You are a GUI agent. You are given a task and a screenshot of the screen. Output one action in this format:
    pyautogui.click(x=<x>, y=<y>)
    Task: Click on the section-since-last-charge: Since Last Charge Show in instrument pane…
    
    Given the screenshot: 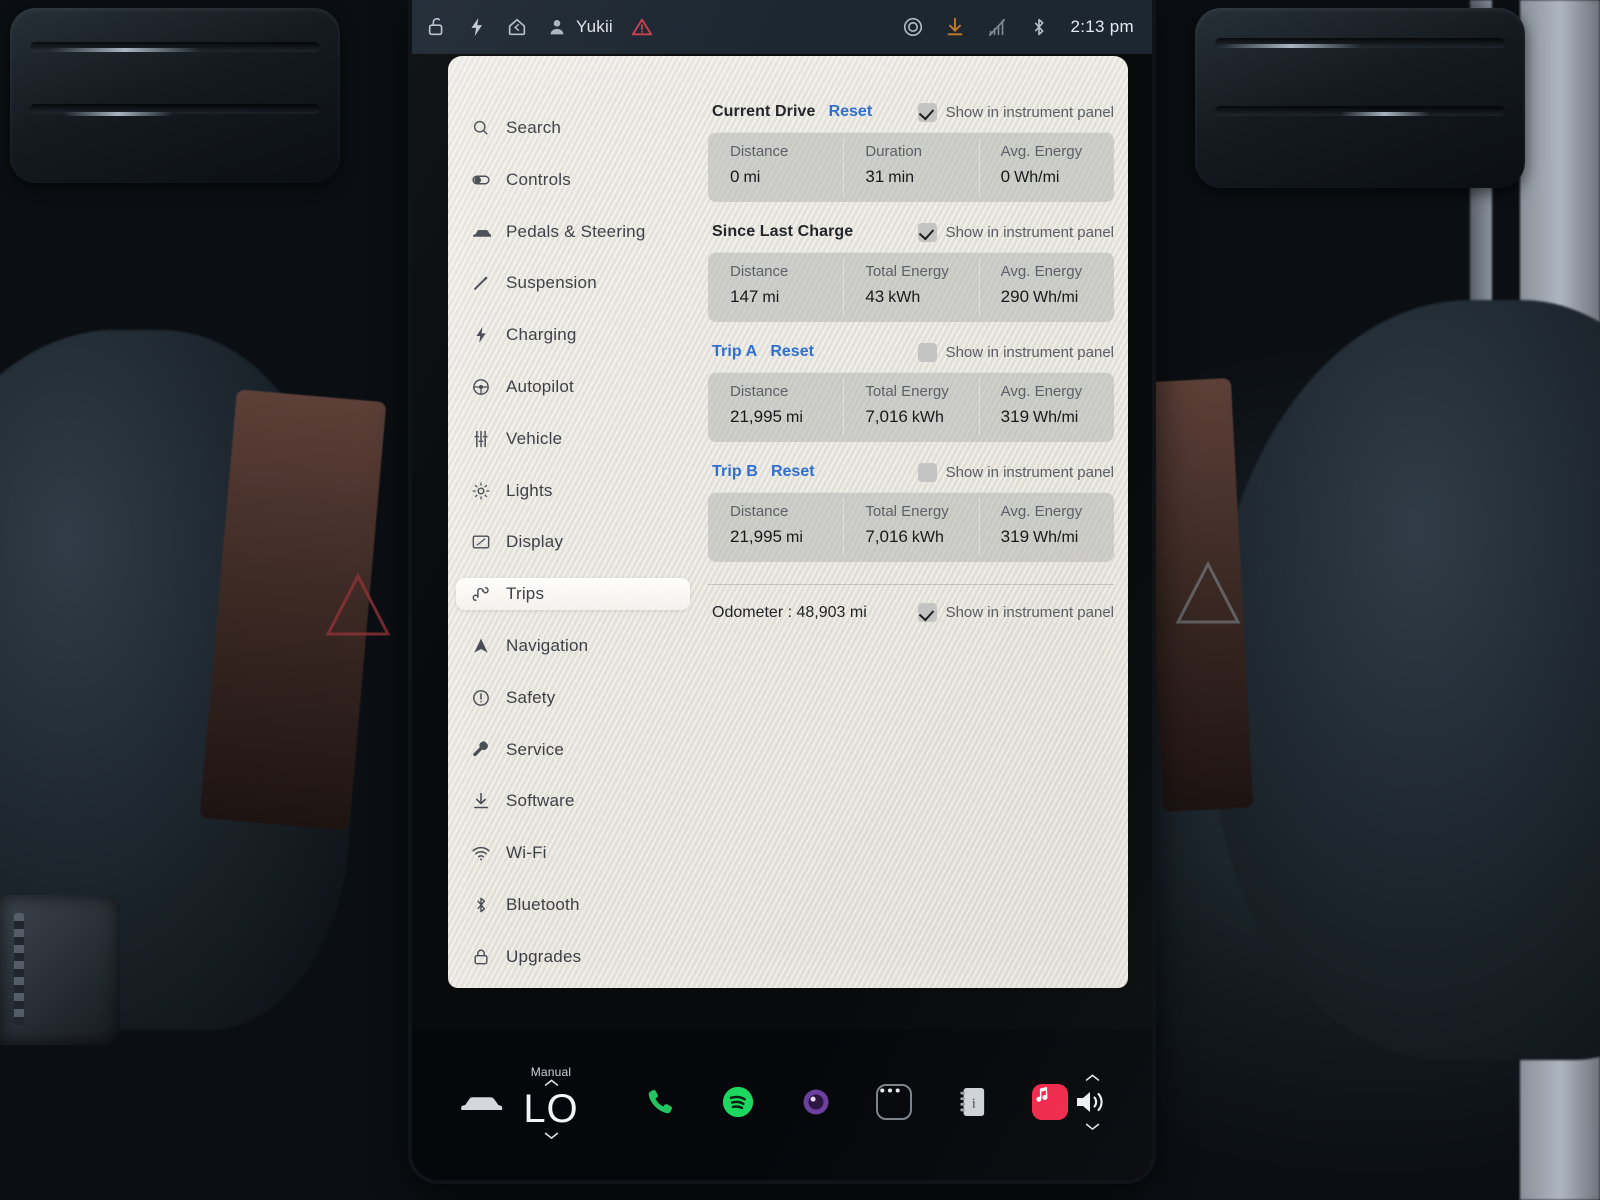 What is the action you would take?
    pyautogui.click(x=911, y=271)
    